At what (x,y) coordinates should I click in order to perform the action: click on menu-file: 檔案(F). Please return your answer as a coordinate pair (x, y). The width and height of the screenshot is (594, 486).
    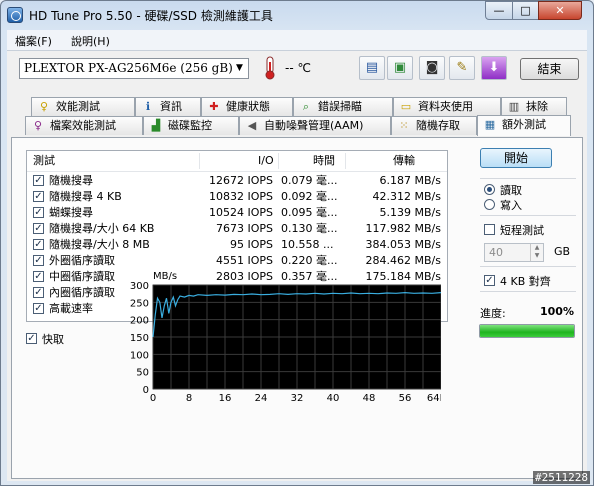
    Looking at the image, I should click on (33, 41).